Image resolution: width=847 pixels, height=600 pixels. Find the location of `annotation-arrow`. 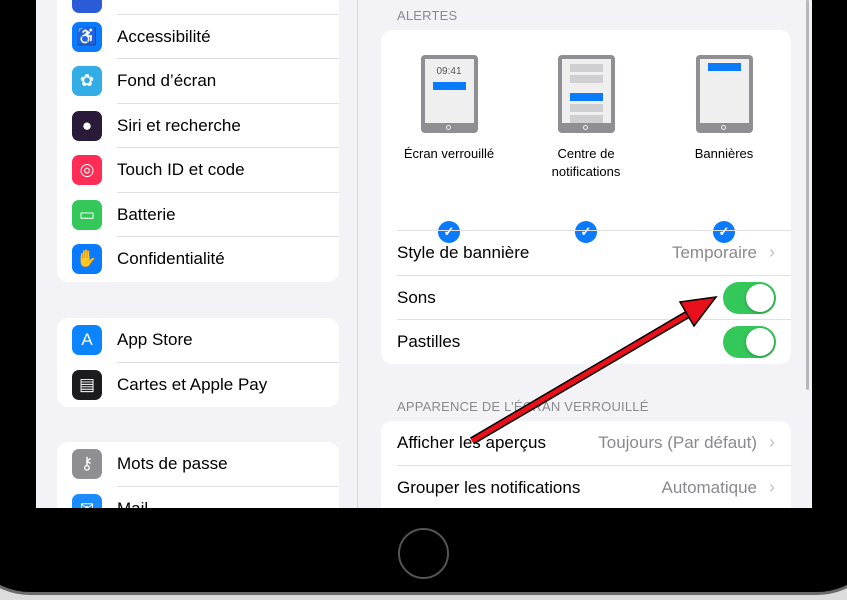

annotation-arrow is located at coordinates (593, 370).